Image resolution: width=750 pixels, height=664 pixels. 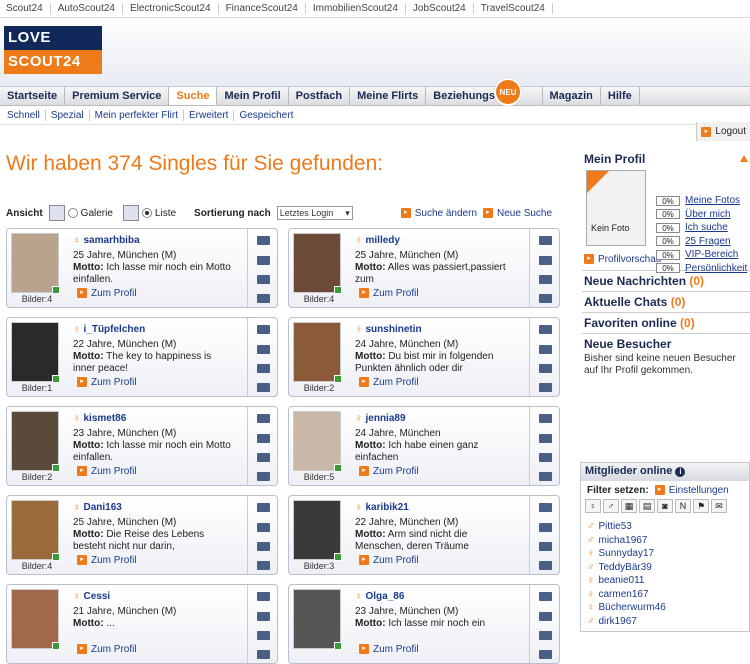 What do you see at coordinates (699, 490) in the screenshot?
I see `settings-link: Einstellungen` at bounding box center [699, 490].